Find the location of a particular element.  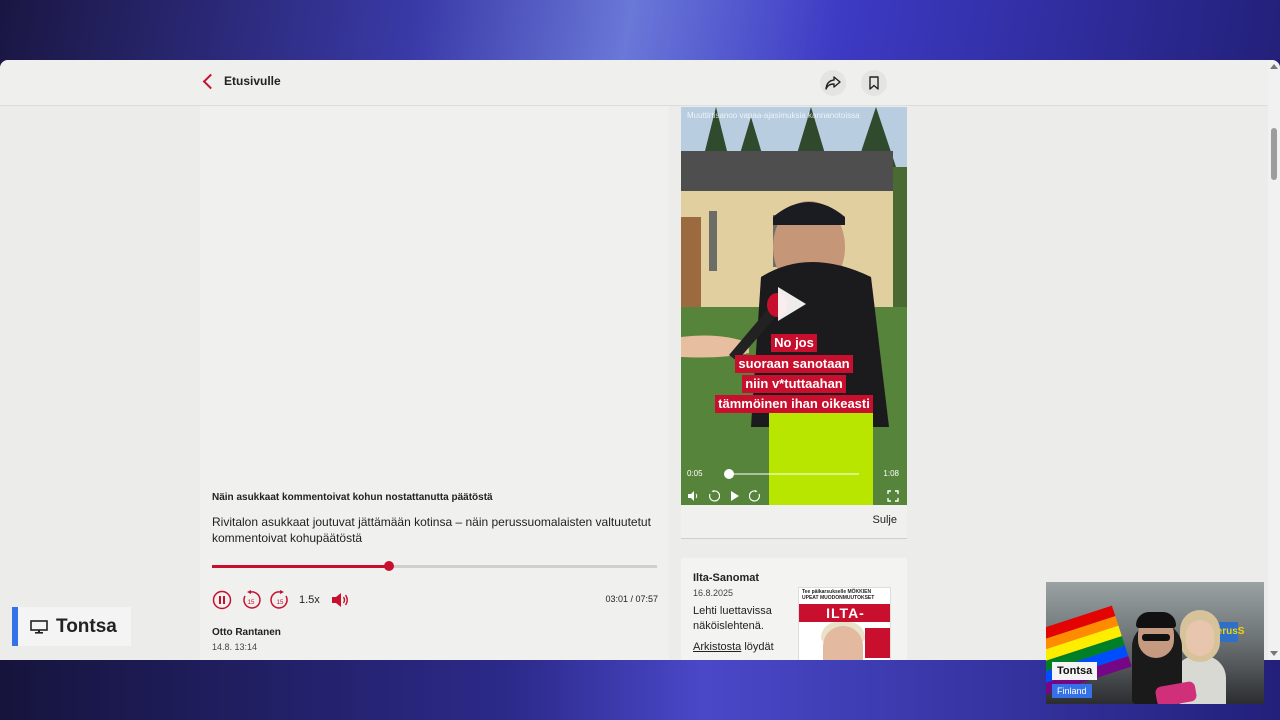

subtitle-line-1: No jos is located at coordinates (794, 343).